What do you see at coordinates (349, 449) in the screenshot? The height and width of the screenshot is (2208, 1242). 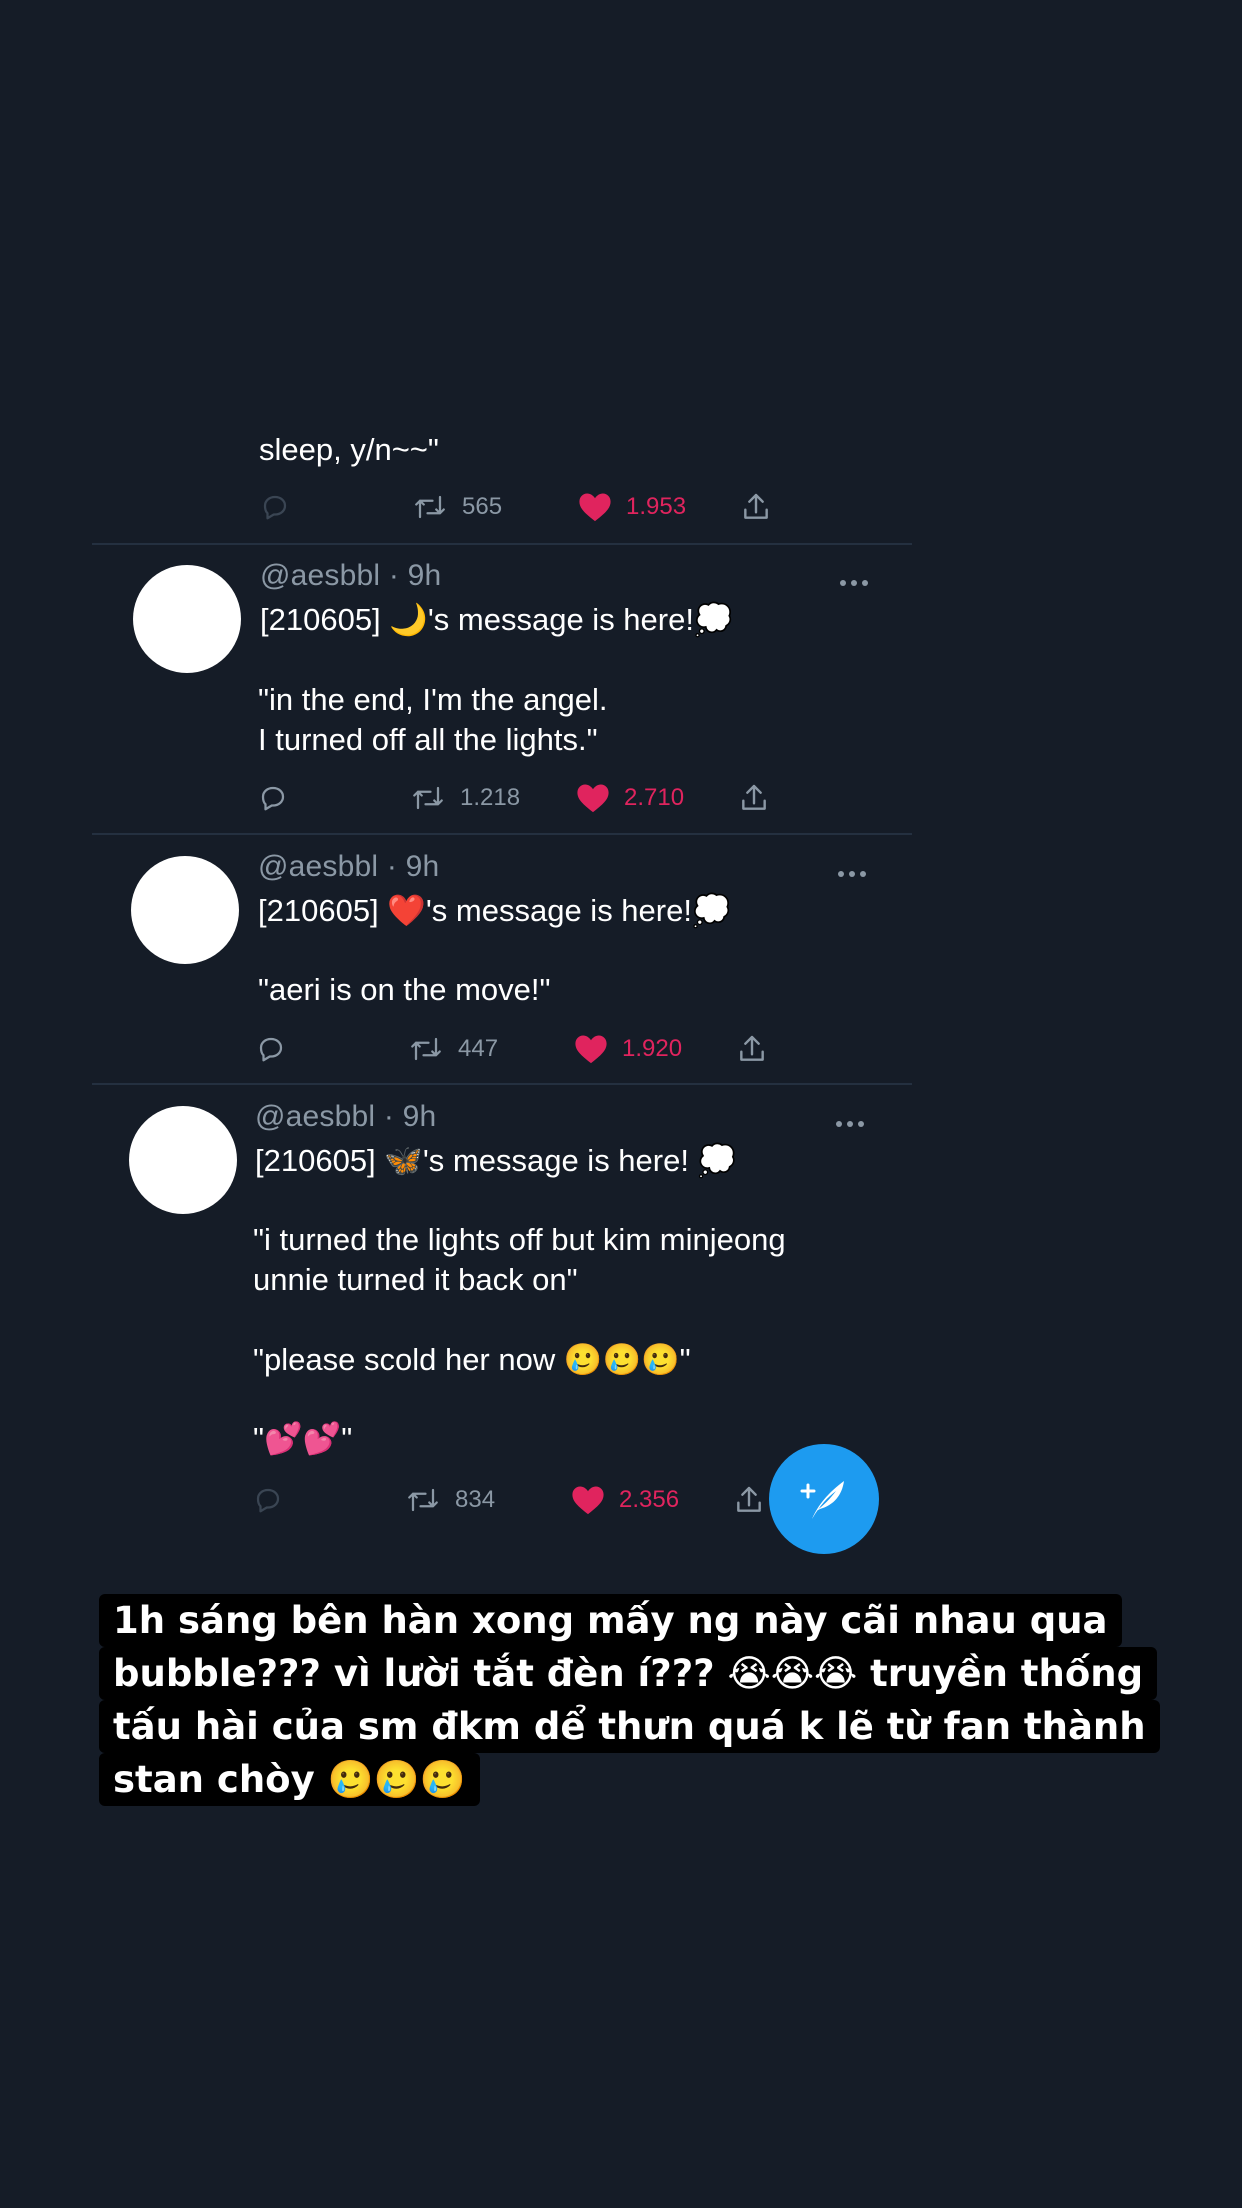 I see `tweet-text: sleep, y/n~~"` at bounding box center [349, 449].